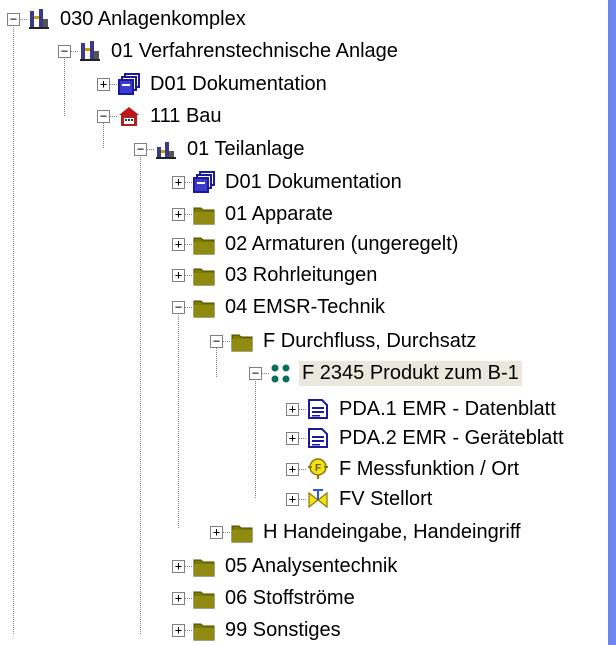 The image size is (616, 645). I want to click on tree-node: 01 Verfahrenstechnische Anlage, so click(239, 51).